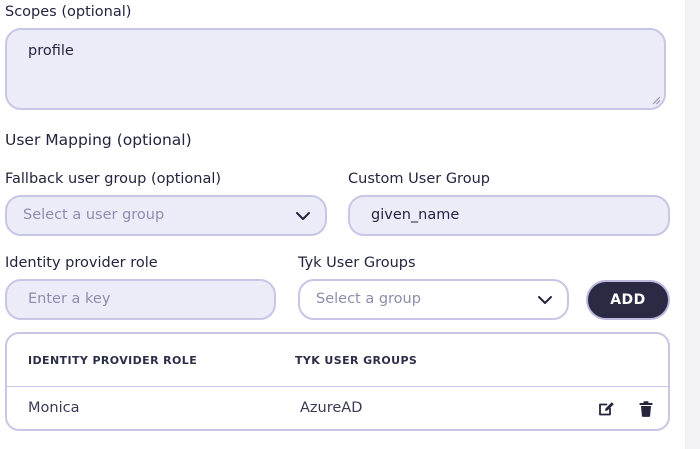 This screenshot has height=449, width=700. Describe the element at coordinates (68, 12) in the screenshot. I see `scopes-label: Scopes (optional)` at that location.